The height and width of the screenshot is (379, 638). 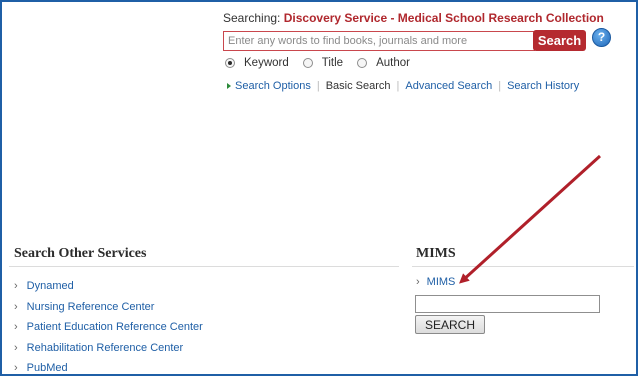 I want to click on arrow-line, so click(x=530, y=219).